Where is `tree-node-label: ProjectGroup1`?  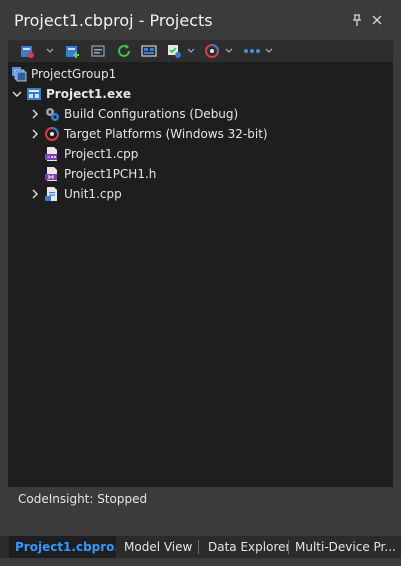
tree-node-label: ProjectGroup1 is located at coordinates (74, 74).